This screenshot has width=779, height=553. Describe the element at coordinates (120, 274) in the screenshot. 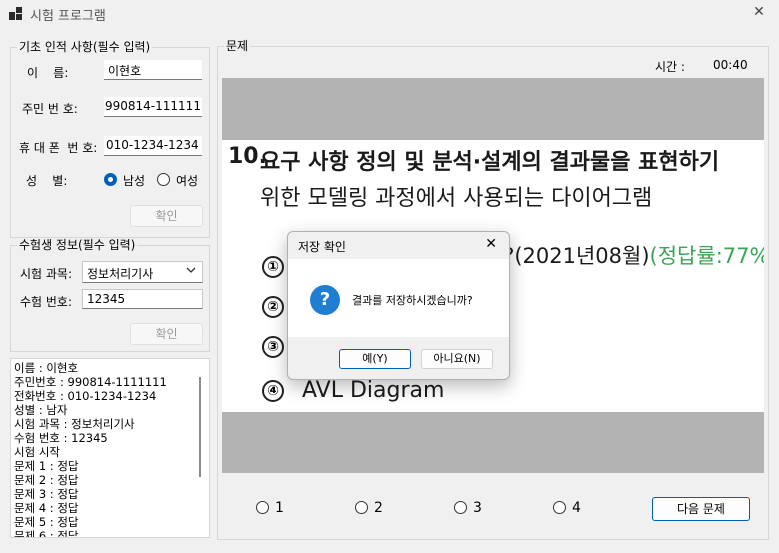

I see `subject-select-value: 정보처리기사` at that location.